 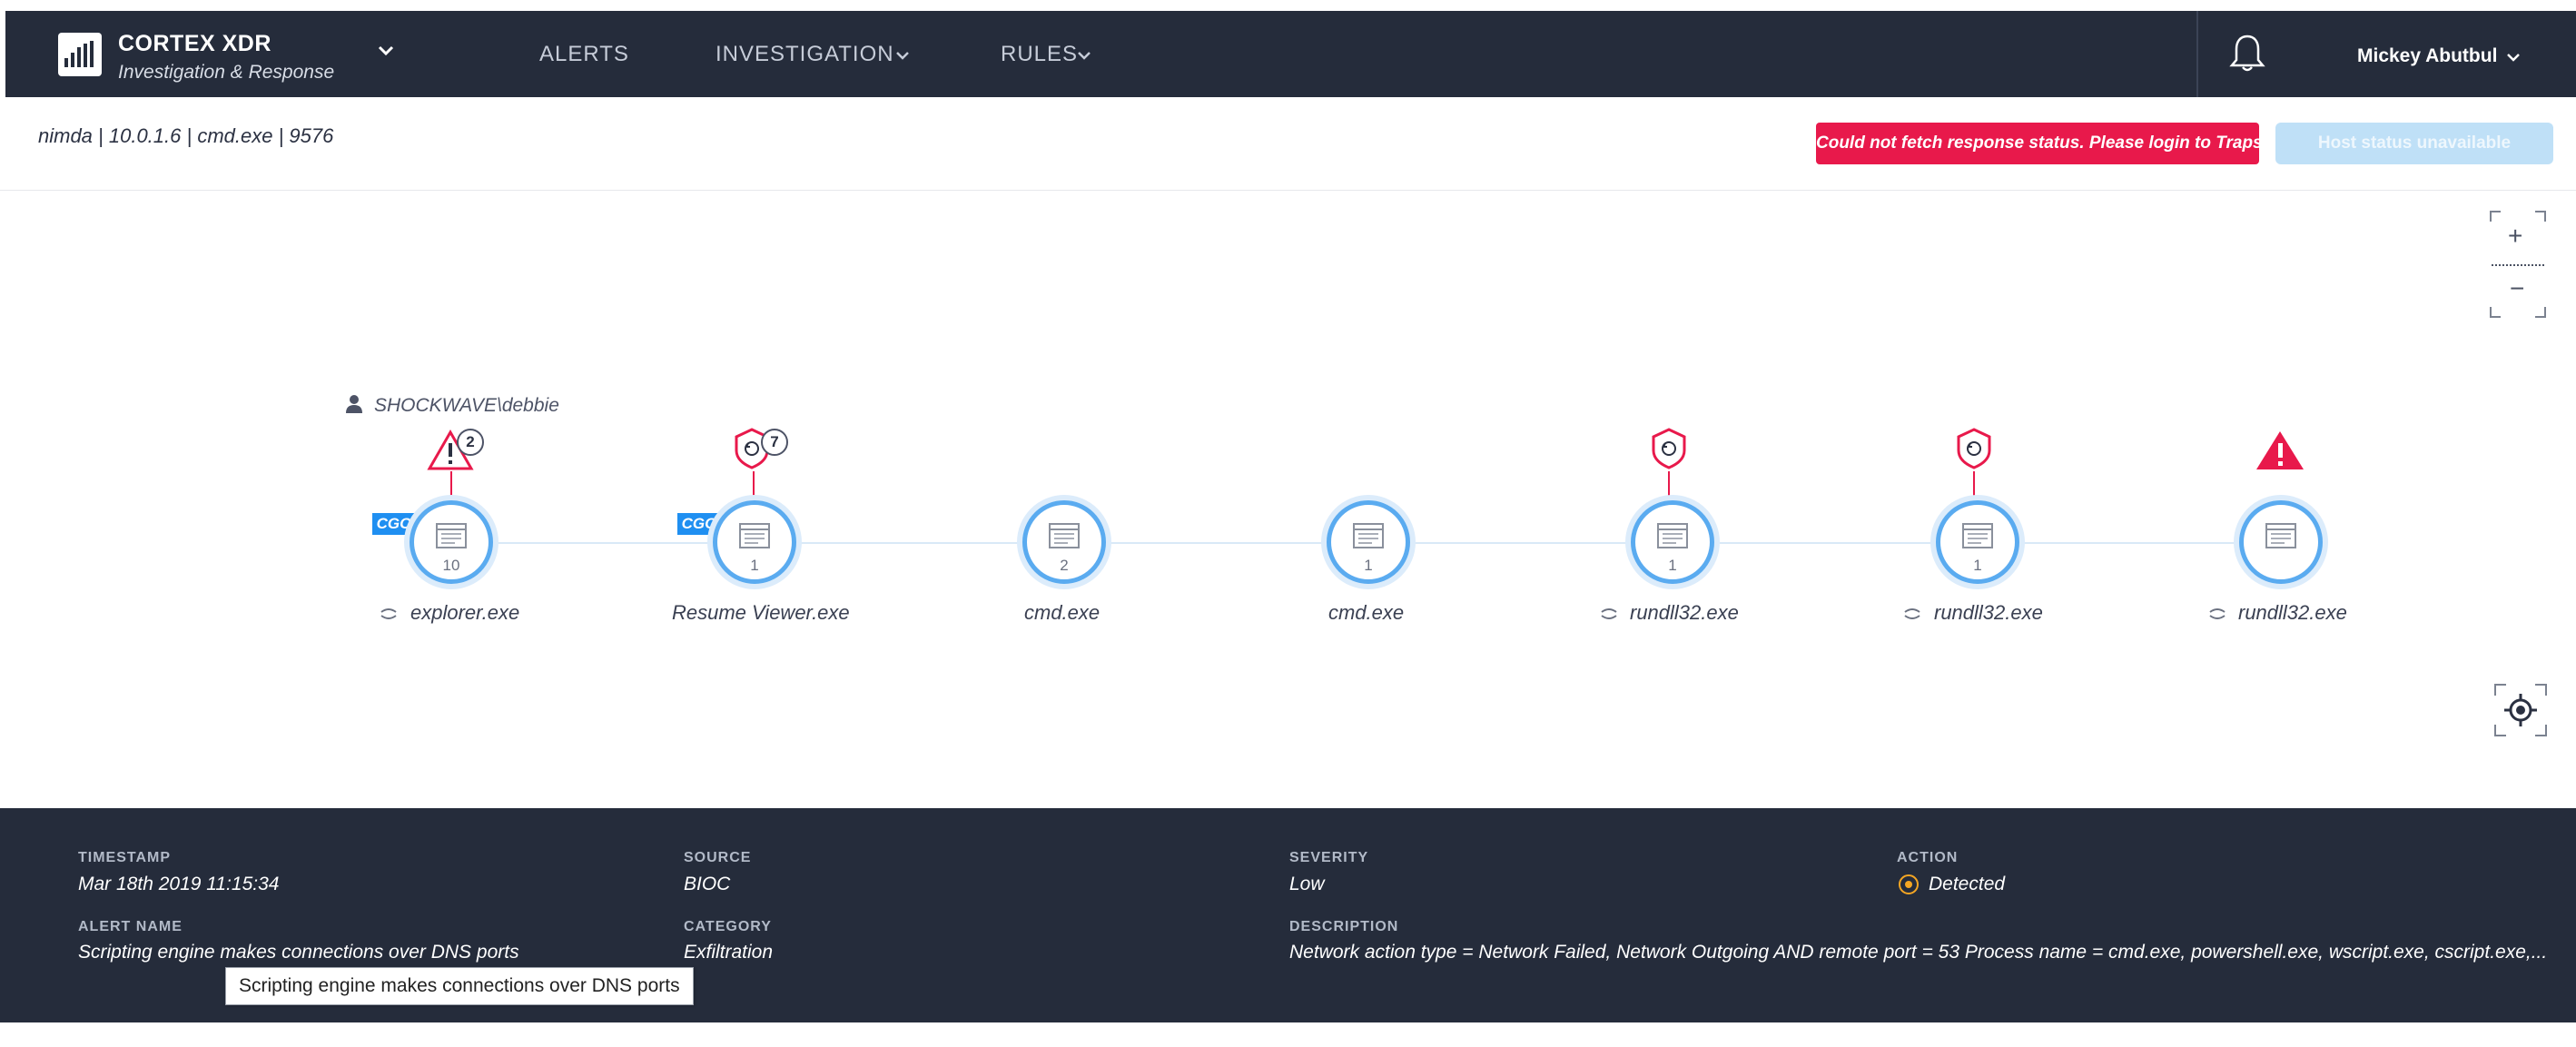 What do you see at coordinates (584, 54) in the screenshot?
I see `nav-alerts: ALERTS` at bounding box center [584, 54].